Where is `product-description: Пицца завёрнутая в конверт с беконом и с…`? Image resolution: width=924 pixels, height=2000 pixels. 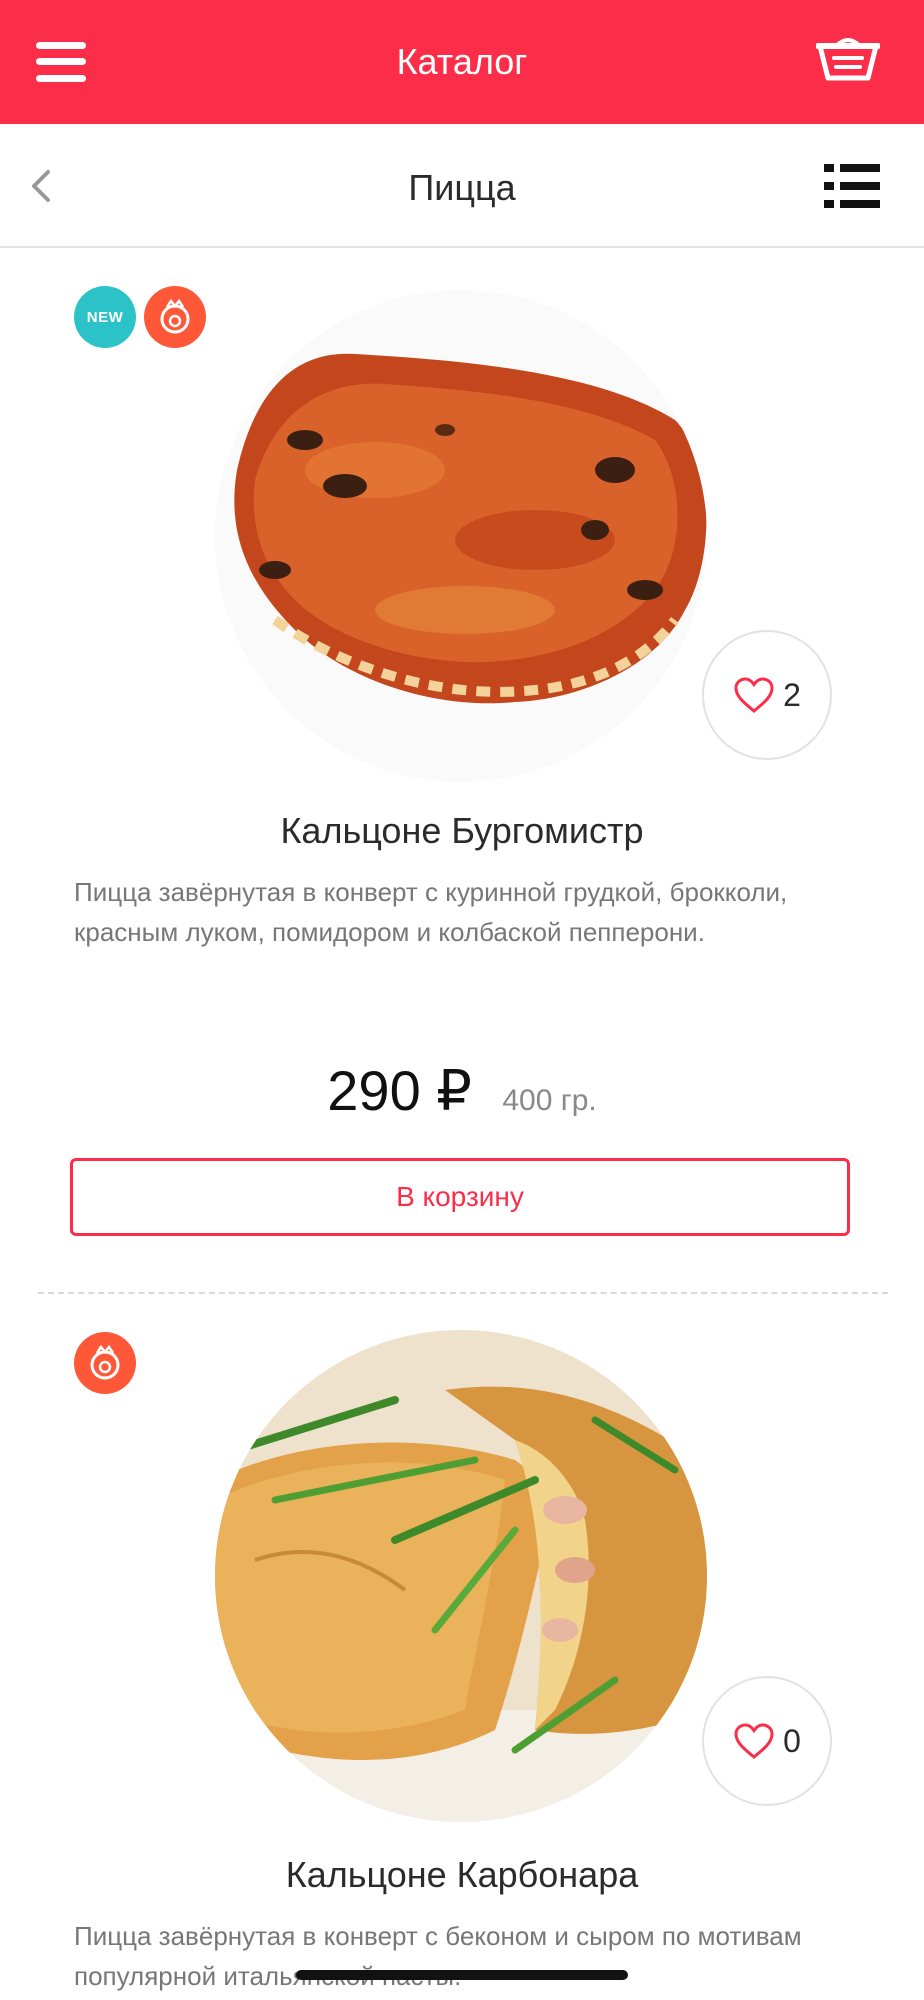
product-description: Пицца завёрнутая в конверт с беконом и с… is located at coordinates (438, 1956).